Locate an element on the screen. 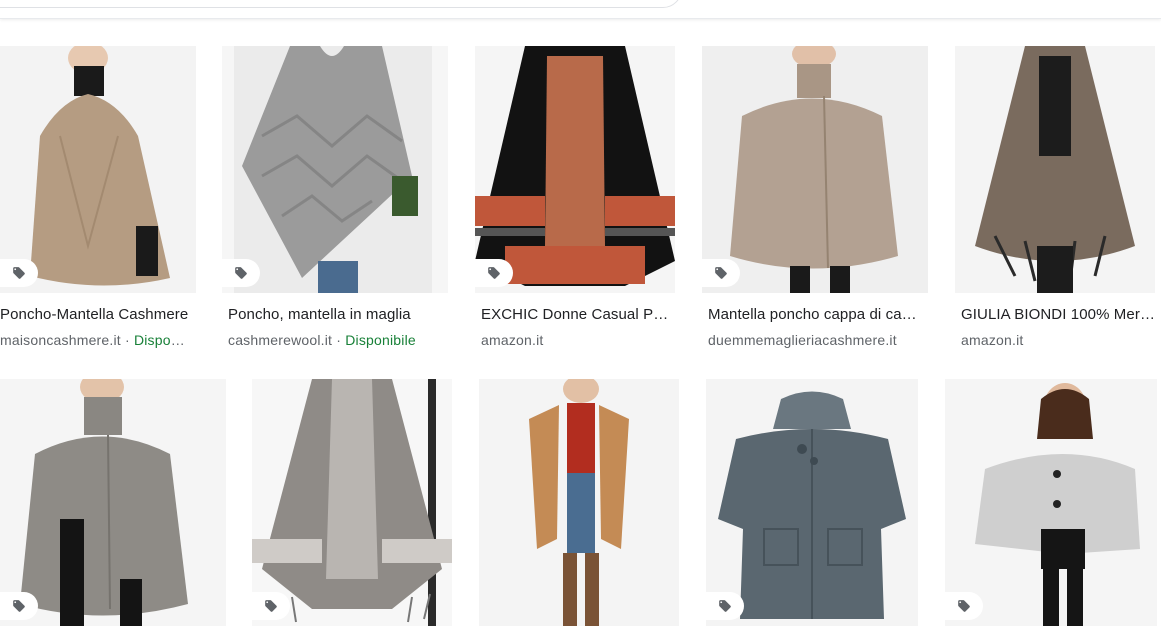  result-title: Poncho, mantella in maglia is located at coordinates (336, 314).